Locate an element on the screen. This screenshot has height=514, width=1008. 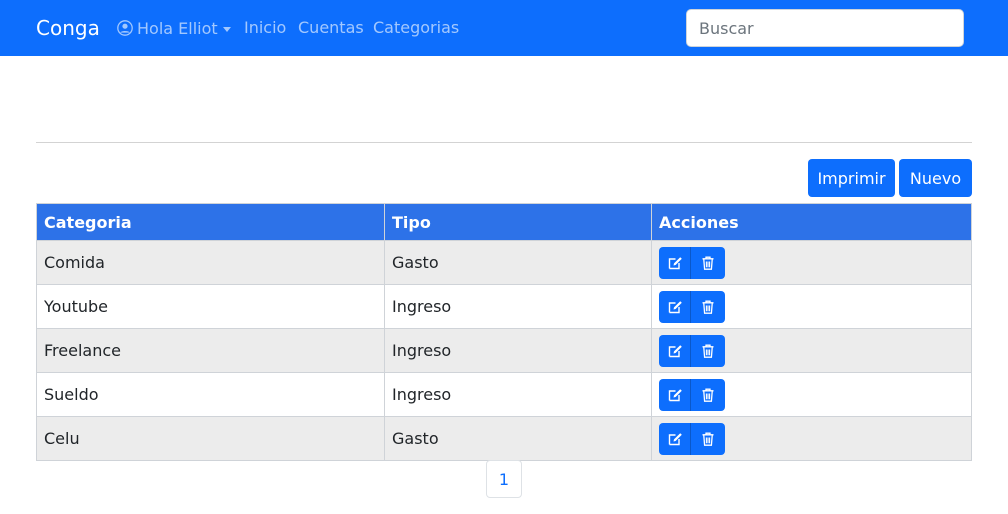
table-row: Freelance Ingreso is located at coordinates (504, 350).